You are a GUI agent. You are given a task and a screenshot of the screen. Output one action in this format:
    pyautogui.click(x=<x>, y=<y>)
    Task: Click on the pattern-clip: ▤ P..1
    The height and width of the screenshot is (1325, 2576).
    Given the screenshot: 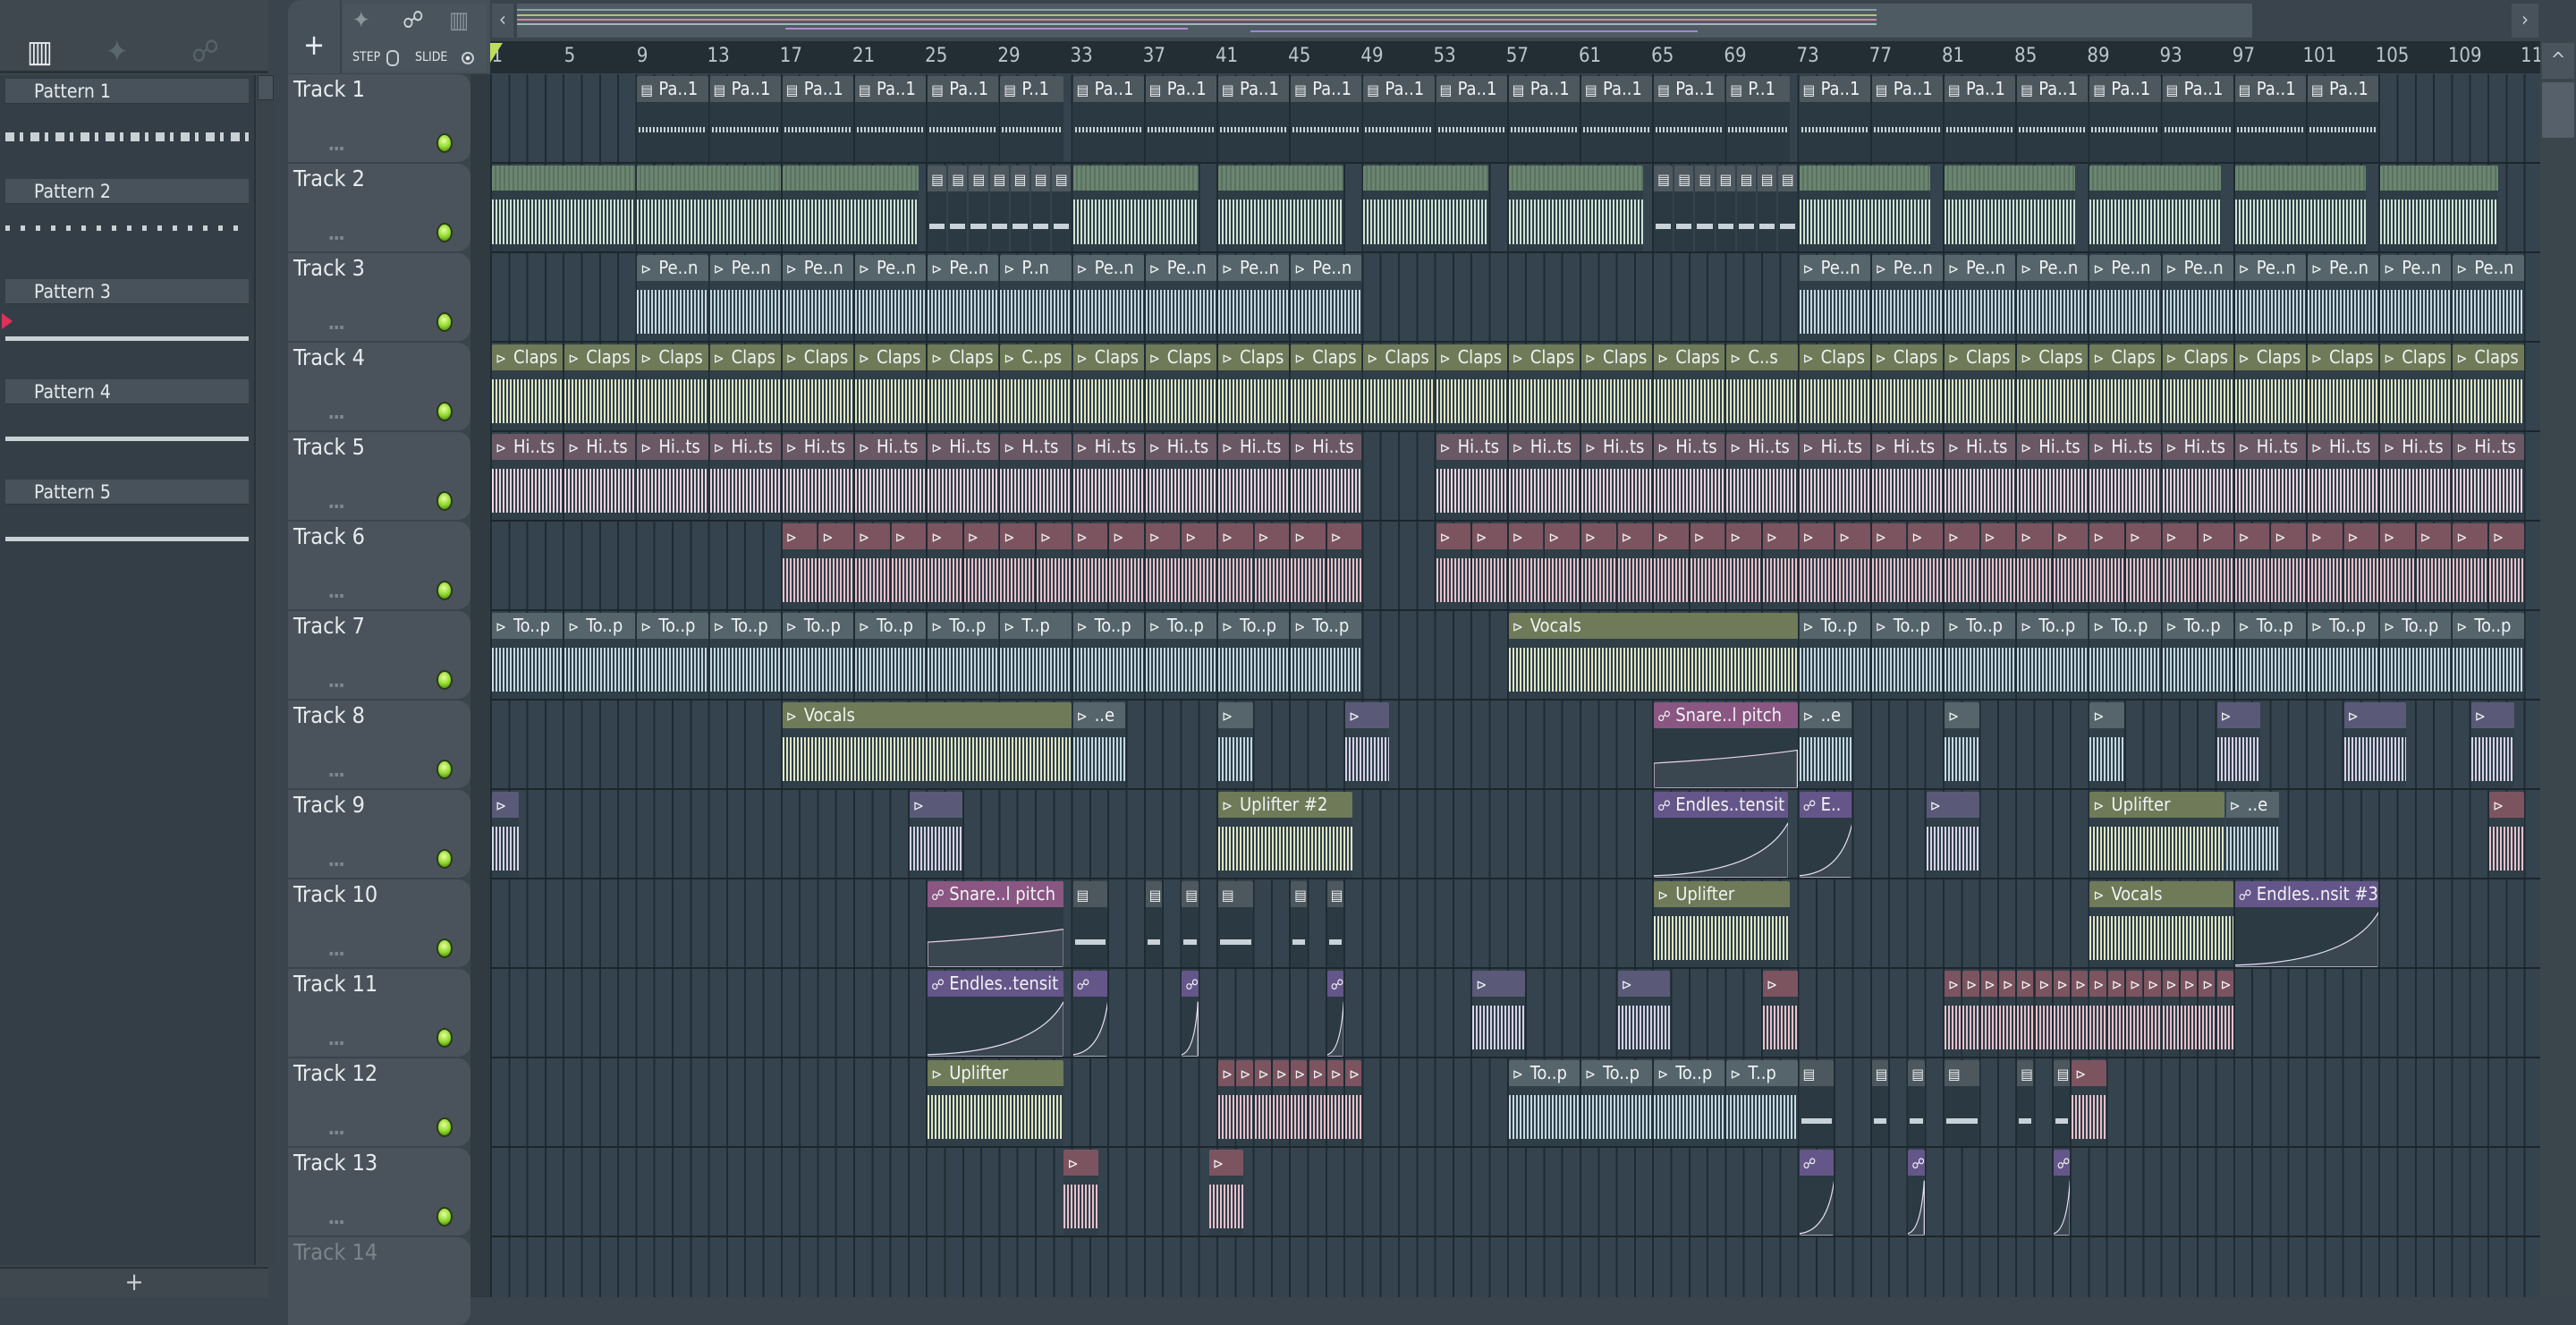 What is the action you would take?
    pyautogui.click(x=1758, y=119)
    